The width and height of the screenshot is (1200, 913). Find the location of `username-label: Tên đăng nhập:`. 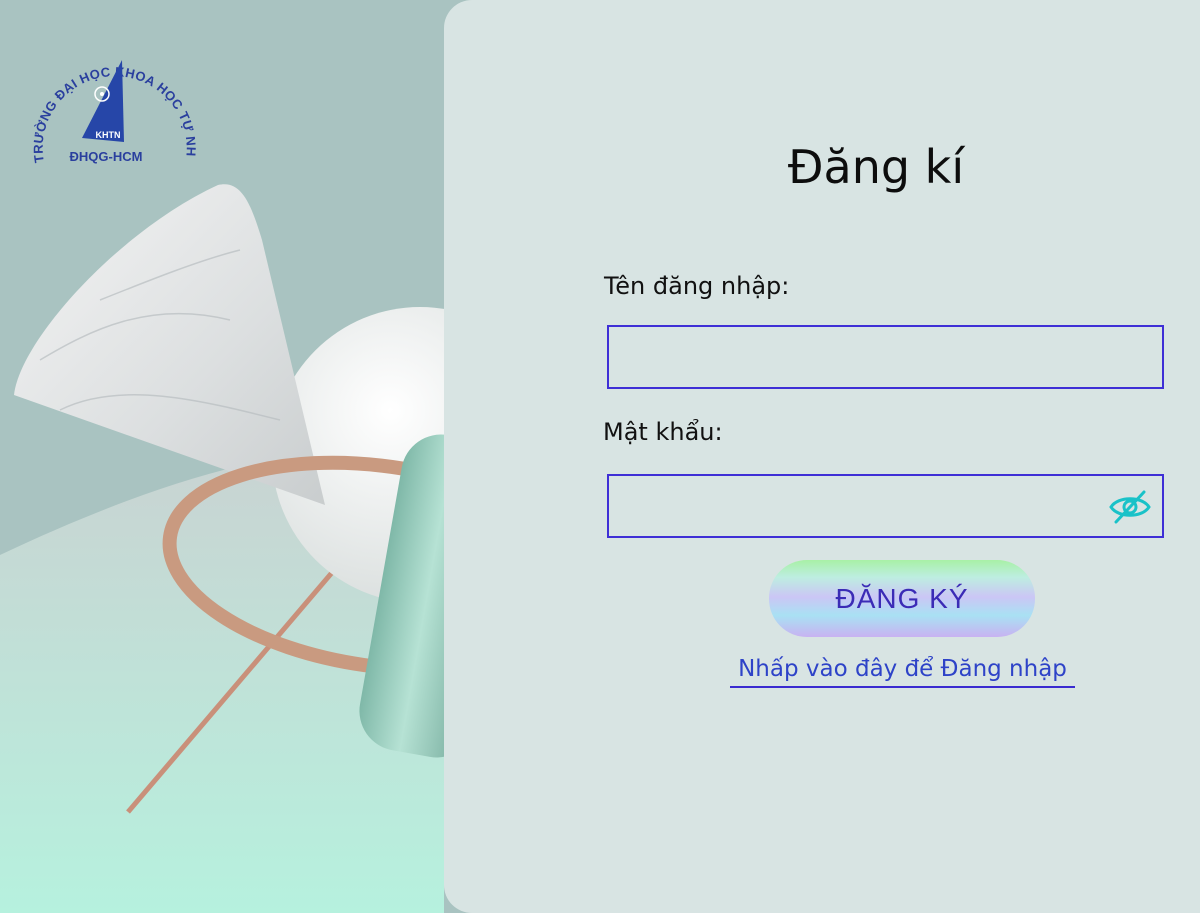

username-label: Tên đăng nhập: is located at coordinates (697, 286).